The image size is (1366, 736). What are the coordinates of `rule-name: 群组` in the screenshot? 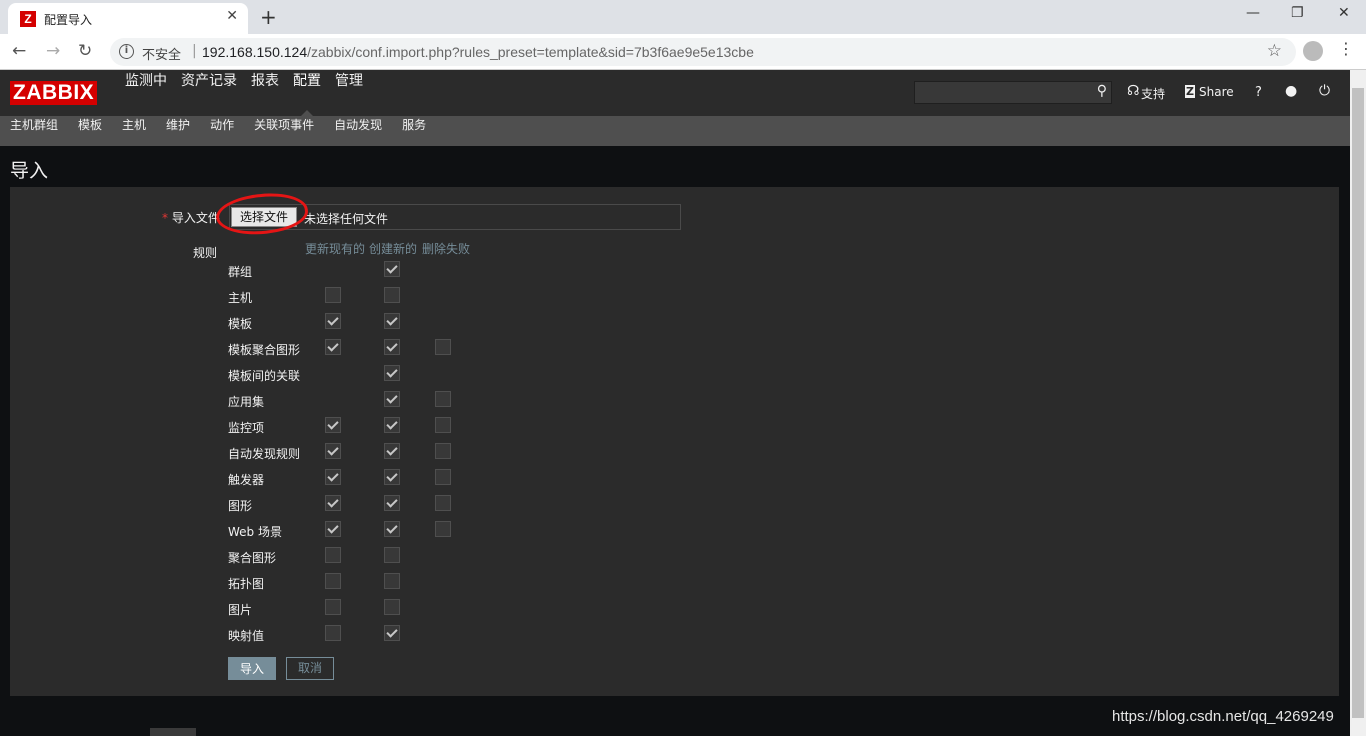 It's located at (240, 272).